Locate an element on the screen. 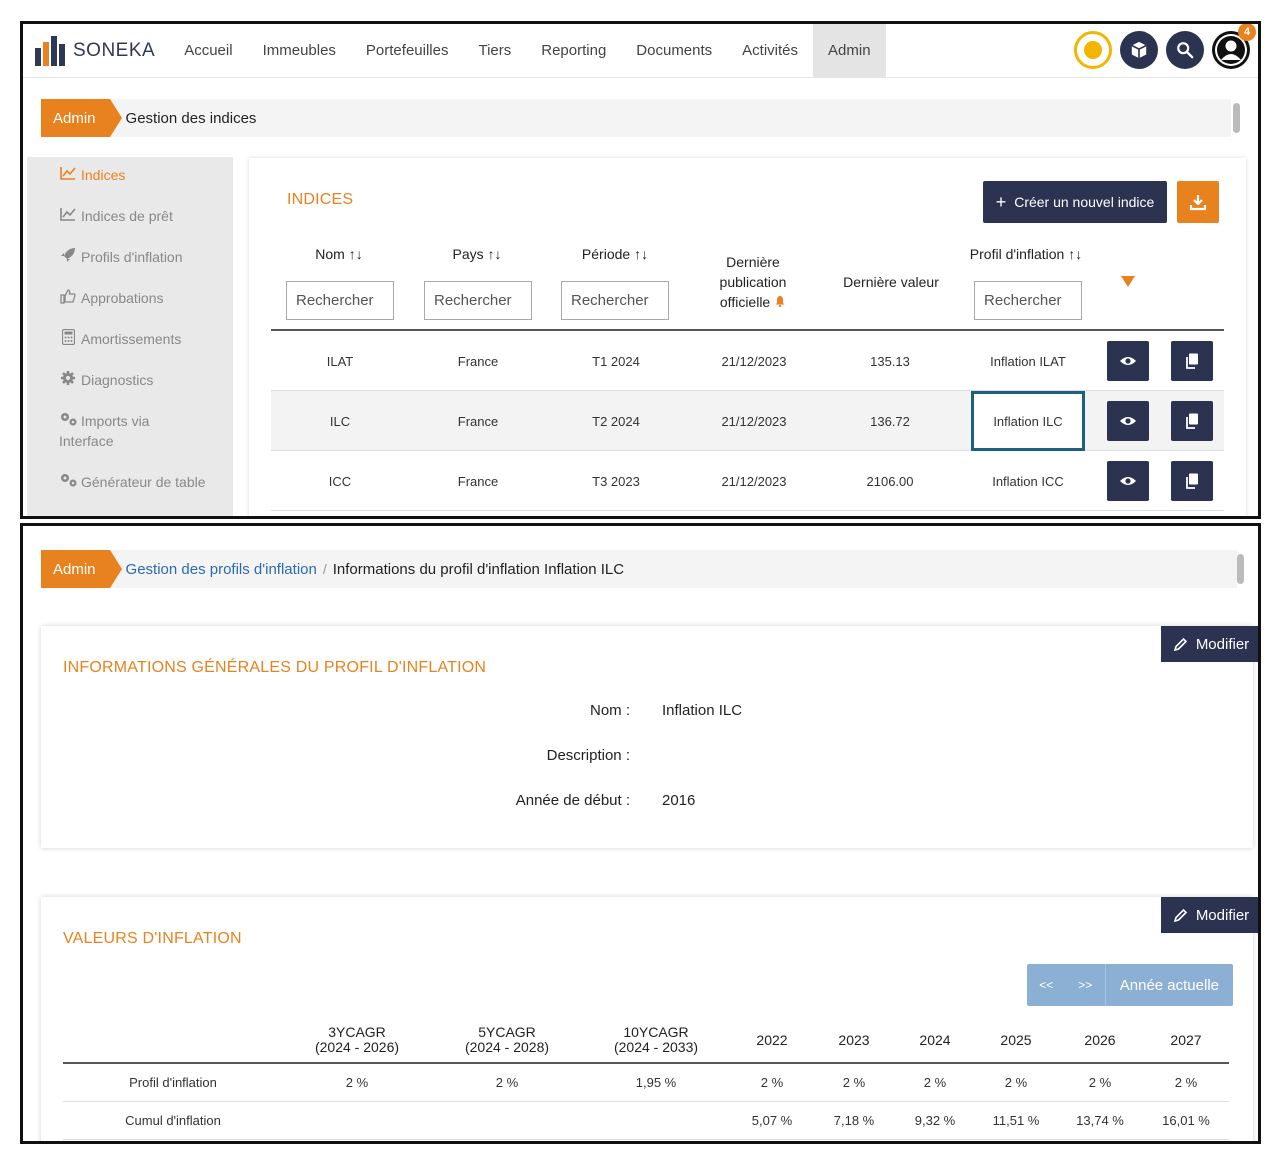  sidebar-item-imports-interface: Imports via Interface is located at coordinates (130, 441).